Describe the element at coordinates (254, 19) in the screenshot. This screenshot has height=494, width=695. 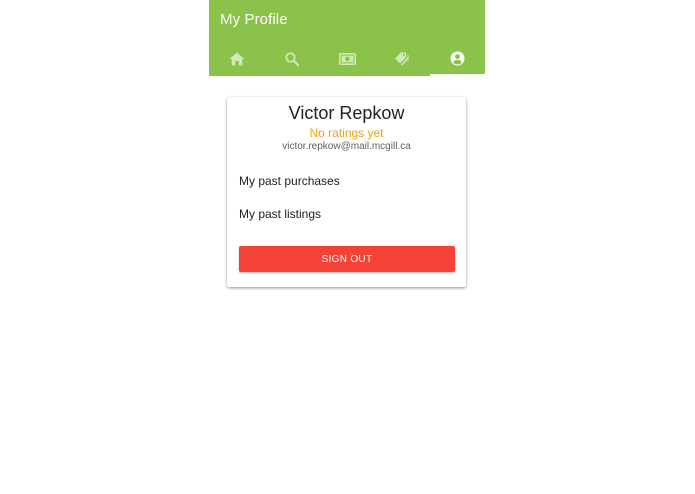
I see `page-title: My Profile` at that location.